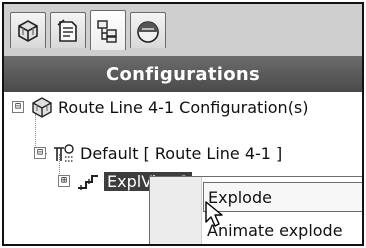 The height and width of the screenshot is (248, 366). I want to click on tree-node-root: ⊟ Route Line 4-1 Configuration(s), so click(160, 107).